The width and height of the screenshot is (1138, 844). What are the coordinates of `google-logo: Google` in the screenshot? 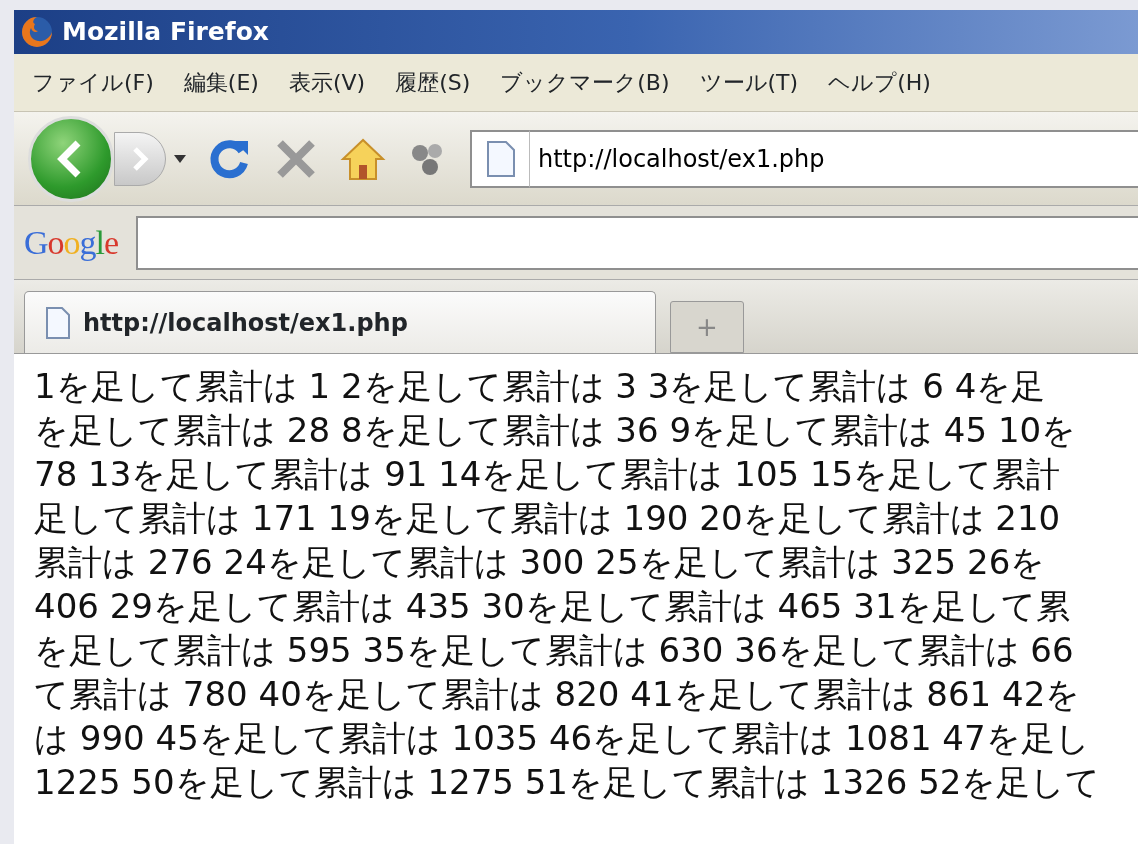 It's located at (71, 243).